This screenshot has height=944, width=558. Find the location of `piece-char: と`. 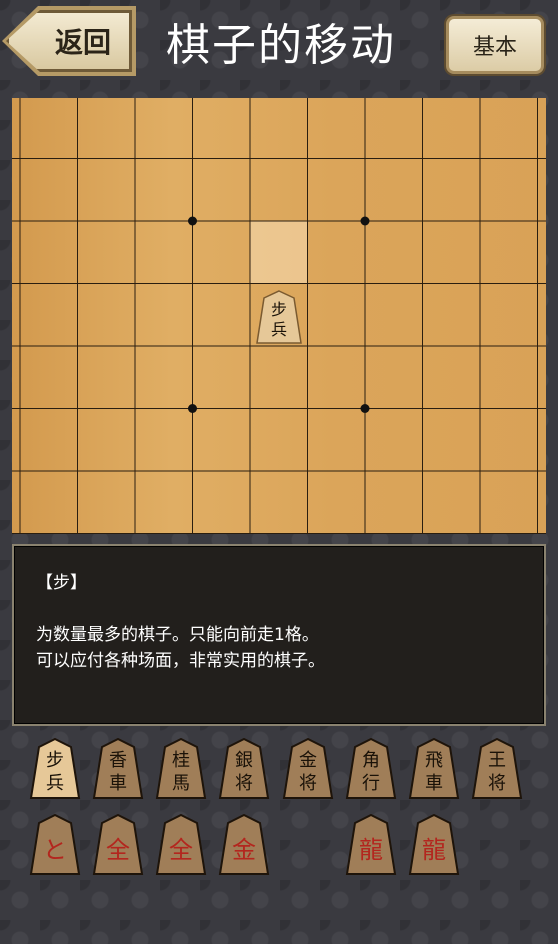

piece-char: と is located at coordinates (55, 850).